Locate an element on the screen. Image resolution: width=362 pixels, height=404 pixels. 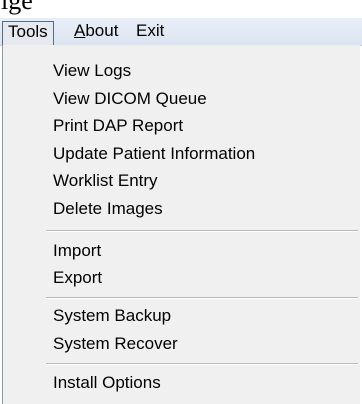
window-top-strip: ige is located at coordinates (181, 9).